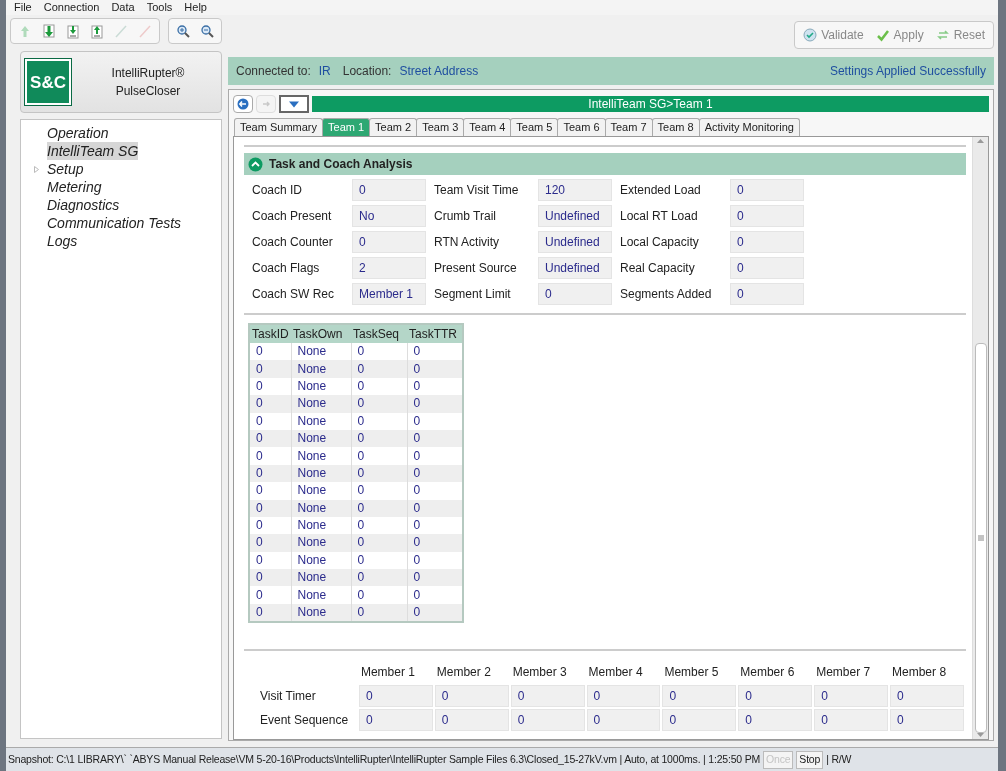 The height and width of the screenshot is (771, 1006). I want to click on connected-label: Connected to:, so click(273, 71).